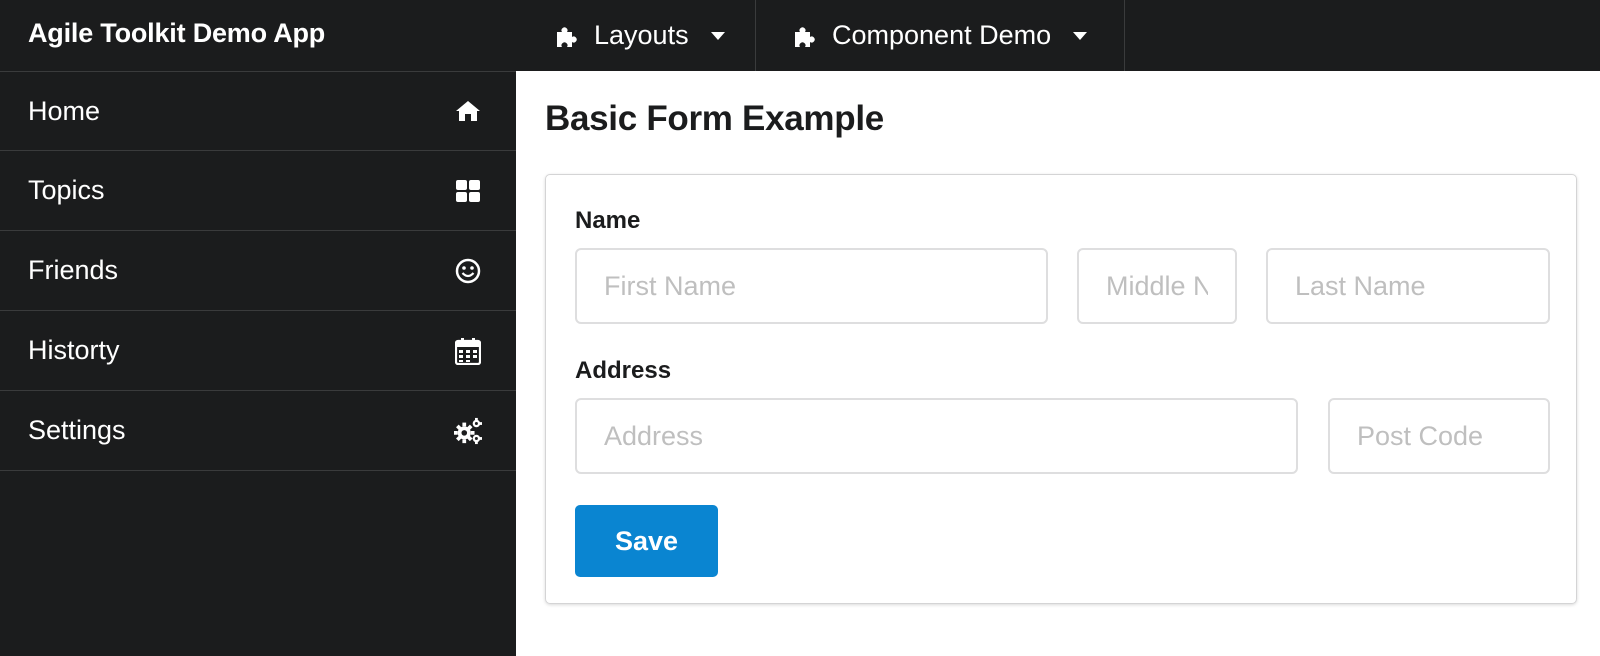 The height and width of the screenshot is (656, 1600). I want to click on menu-layouts: Layouts, so click(638, 35).